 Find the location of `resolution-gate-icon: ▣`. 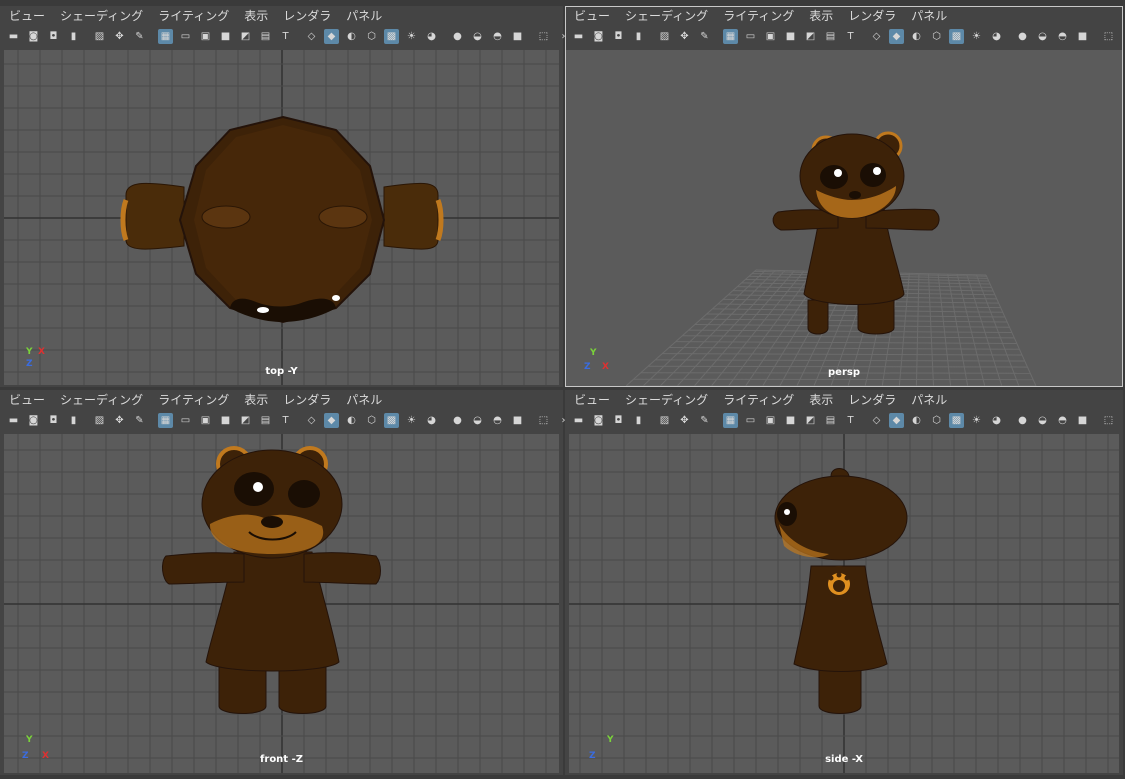

resolution-gate-icon: ▣ is located at coordinates (205, 420).